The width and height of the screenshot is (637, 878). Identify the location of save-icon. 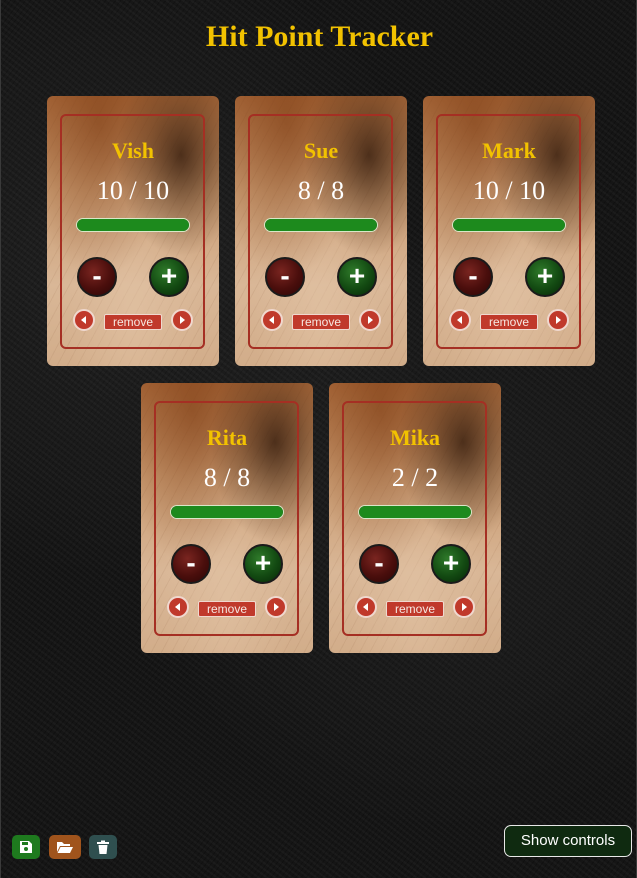
(26, 847).